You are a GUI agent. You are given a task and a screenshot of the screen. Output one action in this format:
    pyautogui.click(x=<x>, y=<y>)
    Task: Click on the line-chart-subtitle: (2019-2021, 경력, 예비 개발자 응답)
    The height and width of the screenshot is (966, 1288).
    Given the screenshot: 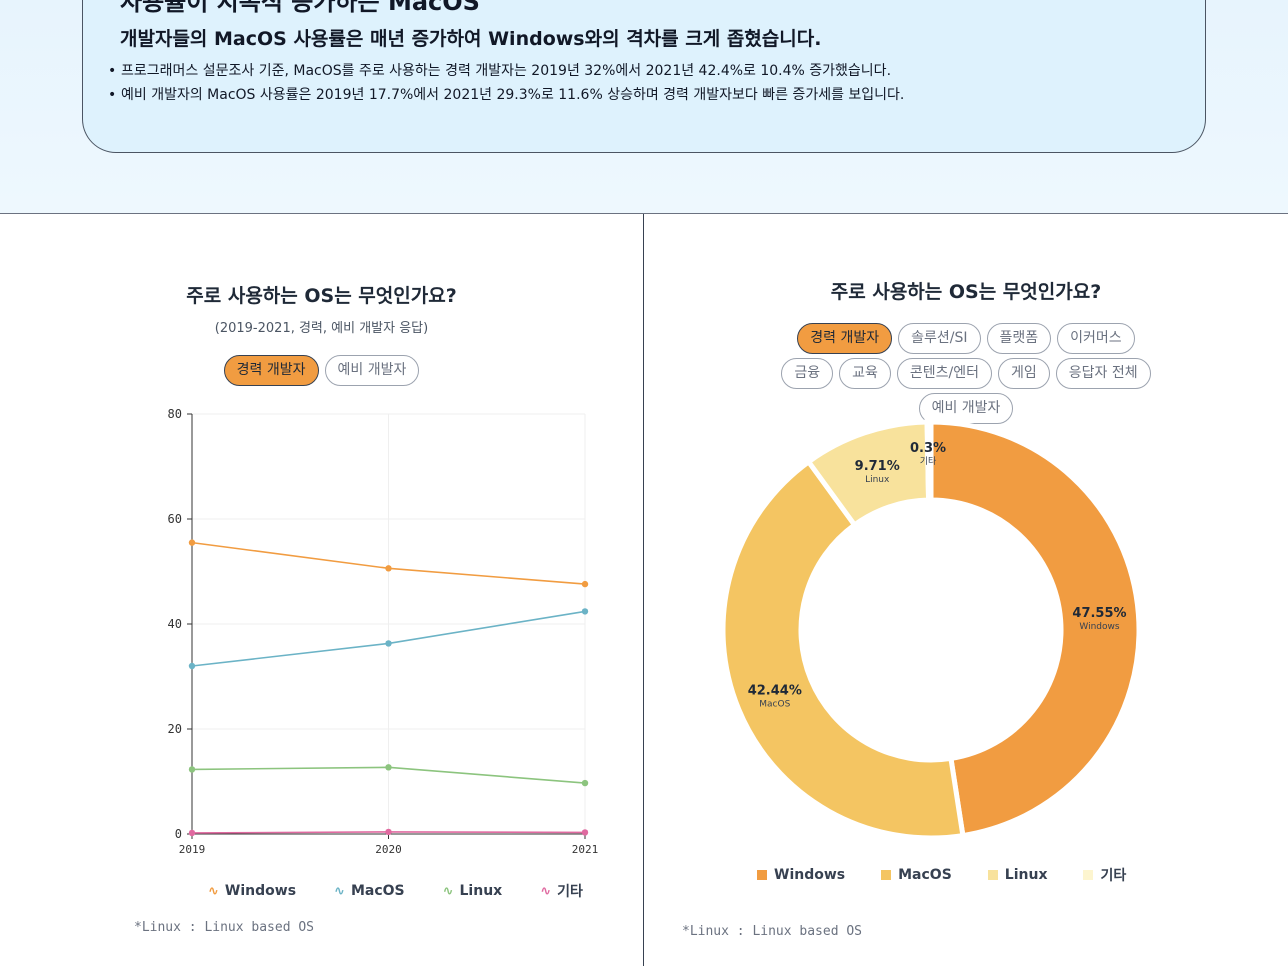 What is the action you would take?
    pyautogui.click(x=321, y=328)
    